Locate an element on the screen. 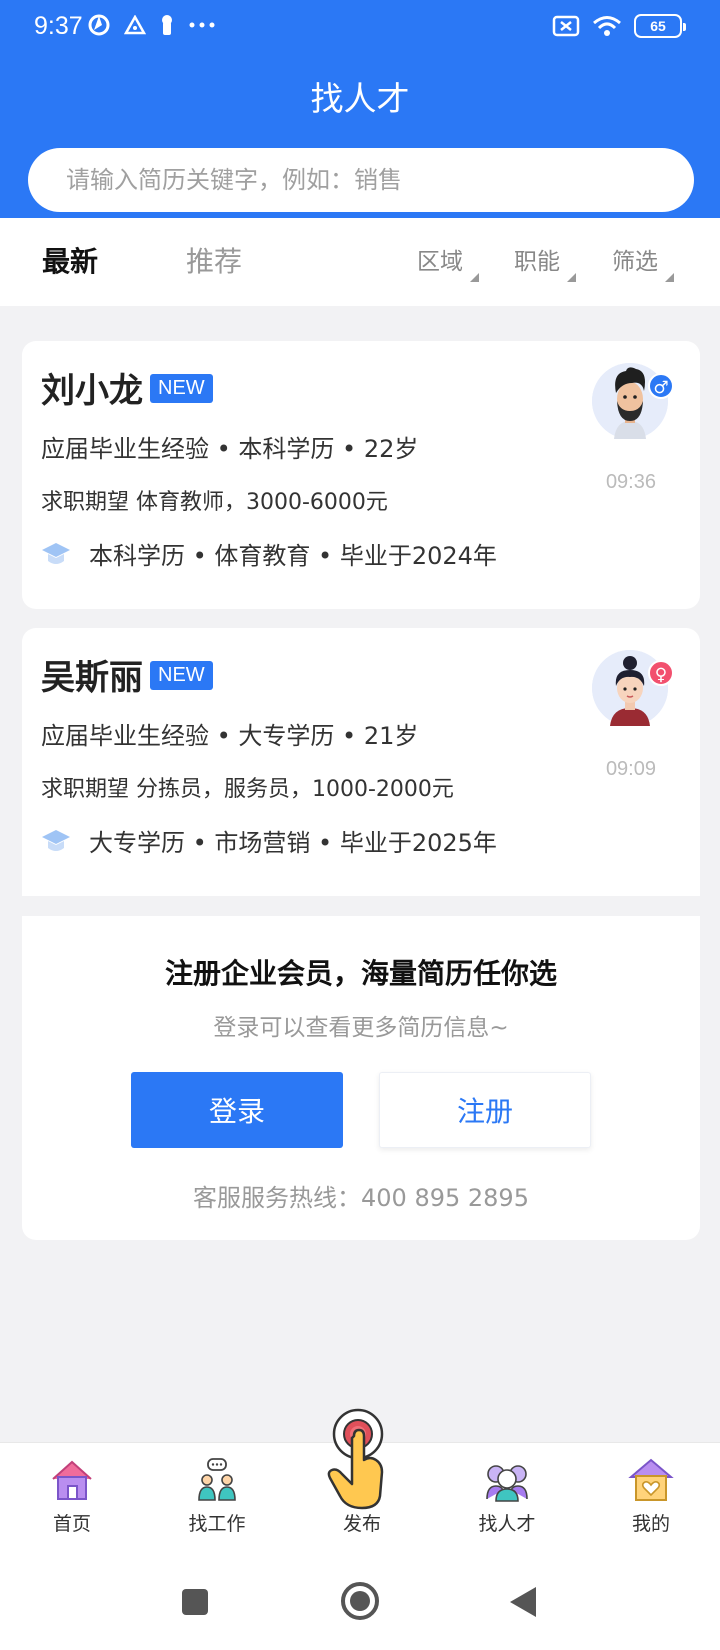 This screenshot has width=720, height=1650. aperture-icon is located at coordinates (99, 25).